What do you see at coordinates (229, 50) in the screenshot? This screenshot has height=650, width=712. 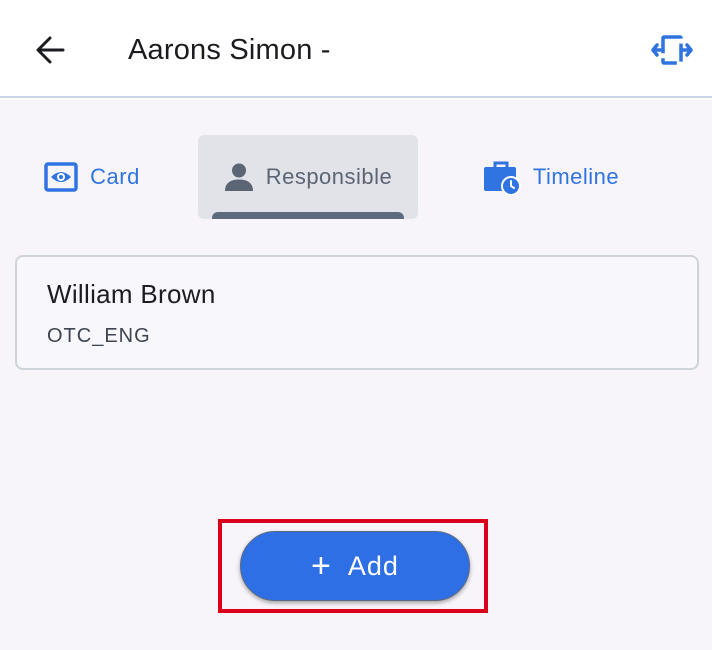 I see `page-title: Aarons Simon -` at bounding box center [229, 50].